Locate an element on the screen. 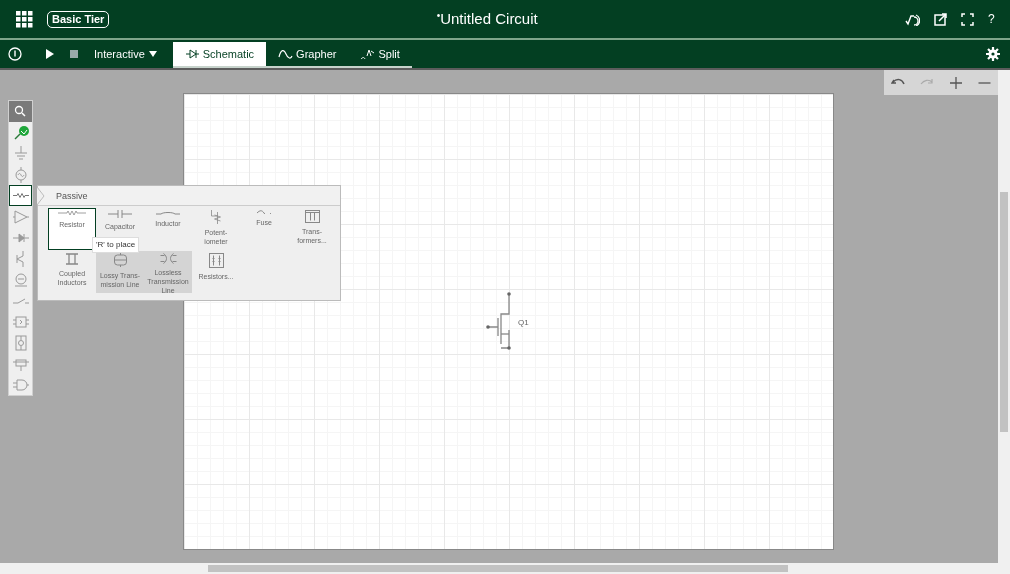 Image resolution: width=1010 pixels, height=574 pixels. mode-dropdown: Interactive is located at coordinates (125, 54).